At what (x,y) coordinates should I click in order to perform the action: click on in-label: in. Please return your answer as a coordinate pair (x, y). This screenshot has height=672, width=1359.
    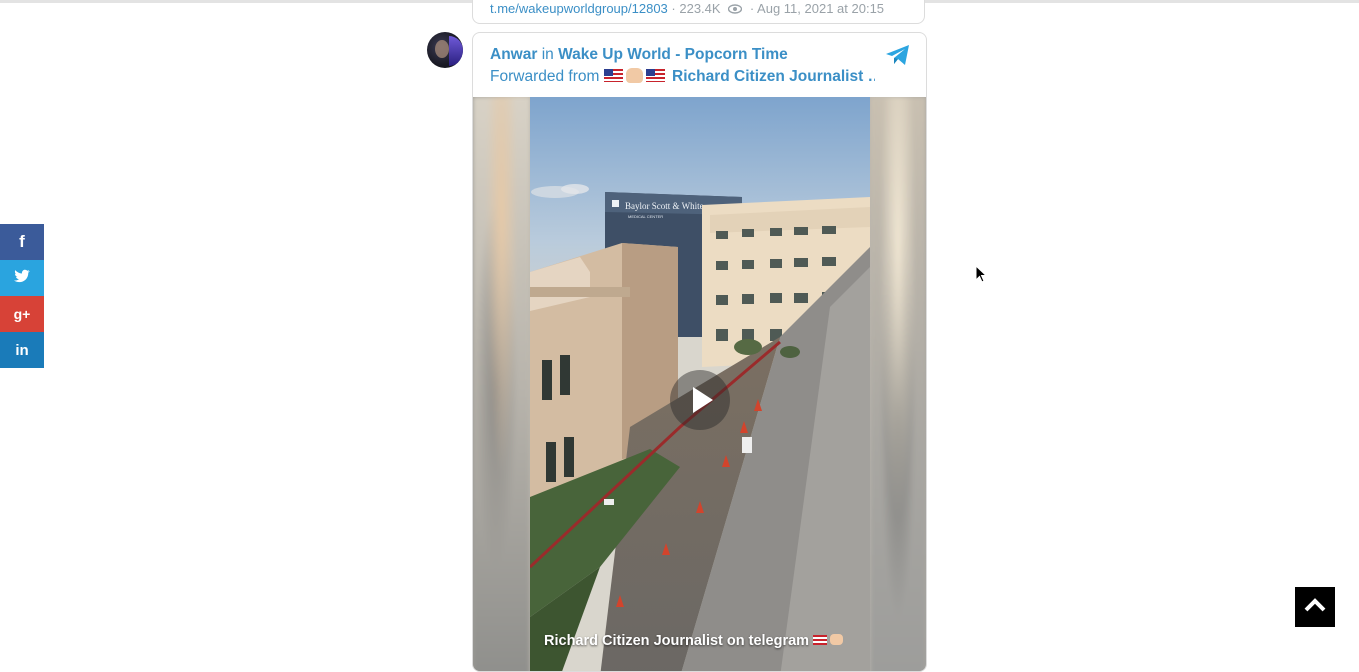
    Looking at the image, I should click on (547, 54).